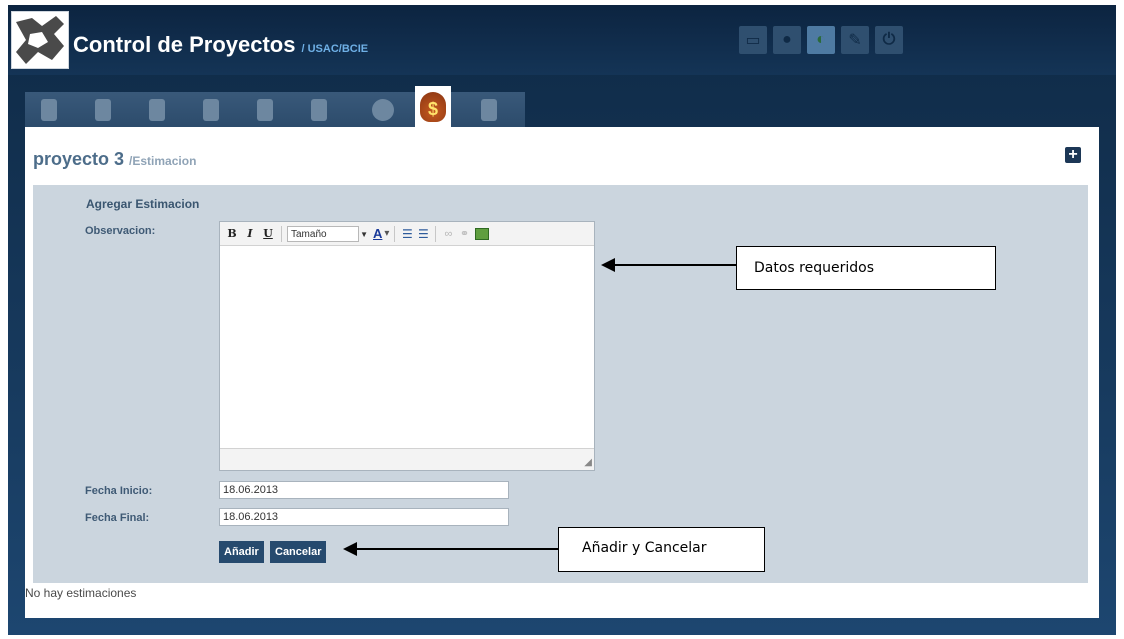 The width and height of the screenshot is (1124, 639). I want to click on power-icon: ⏻, so click(889, 40).